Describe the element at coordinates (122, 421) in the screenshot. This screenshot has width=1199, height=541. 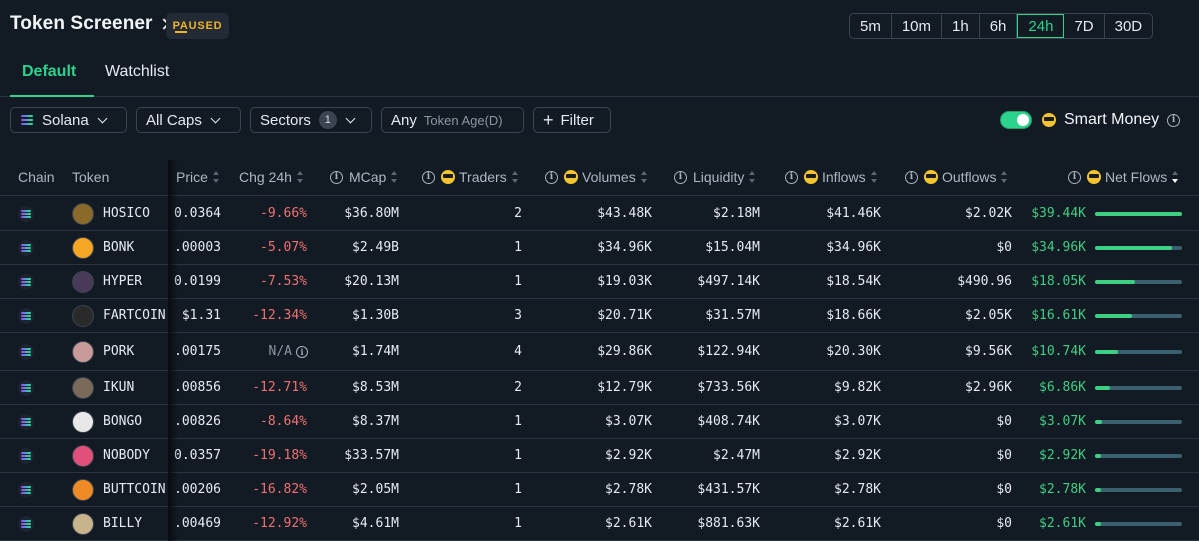
I see `token-name: BONGO` at that location.